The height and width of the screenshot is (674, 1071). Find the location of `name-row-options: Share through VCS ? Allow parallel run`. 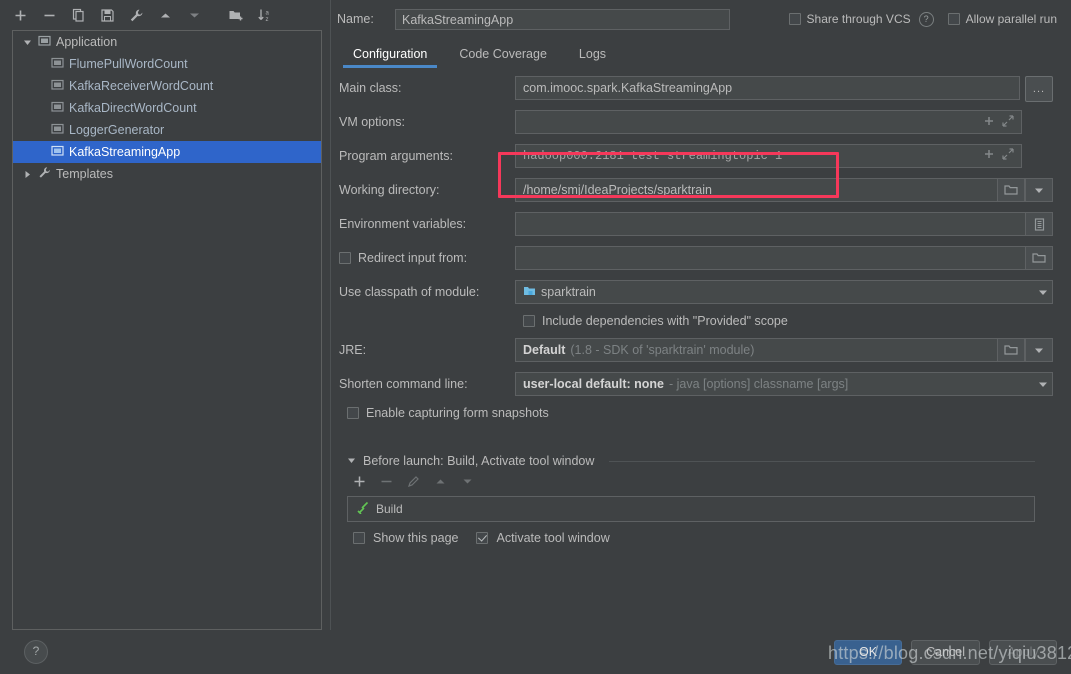

name-row-options: Share through VCS ? Allow parallel run is located at coordinates (922, 19).